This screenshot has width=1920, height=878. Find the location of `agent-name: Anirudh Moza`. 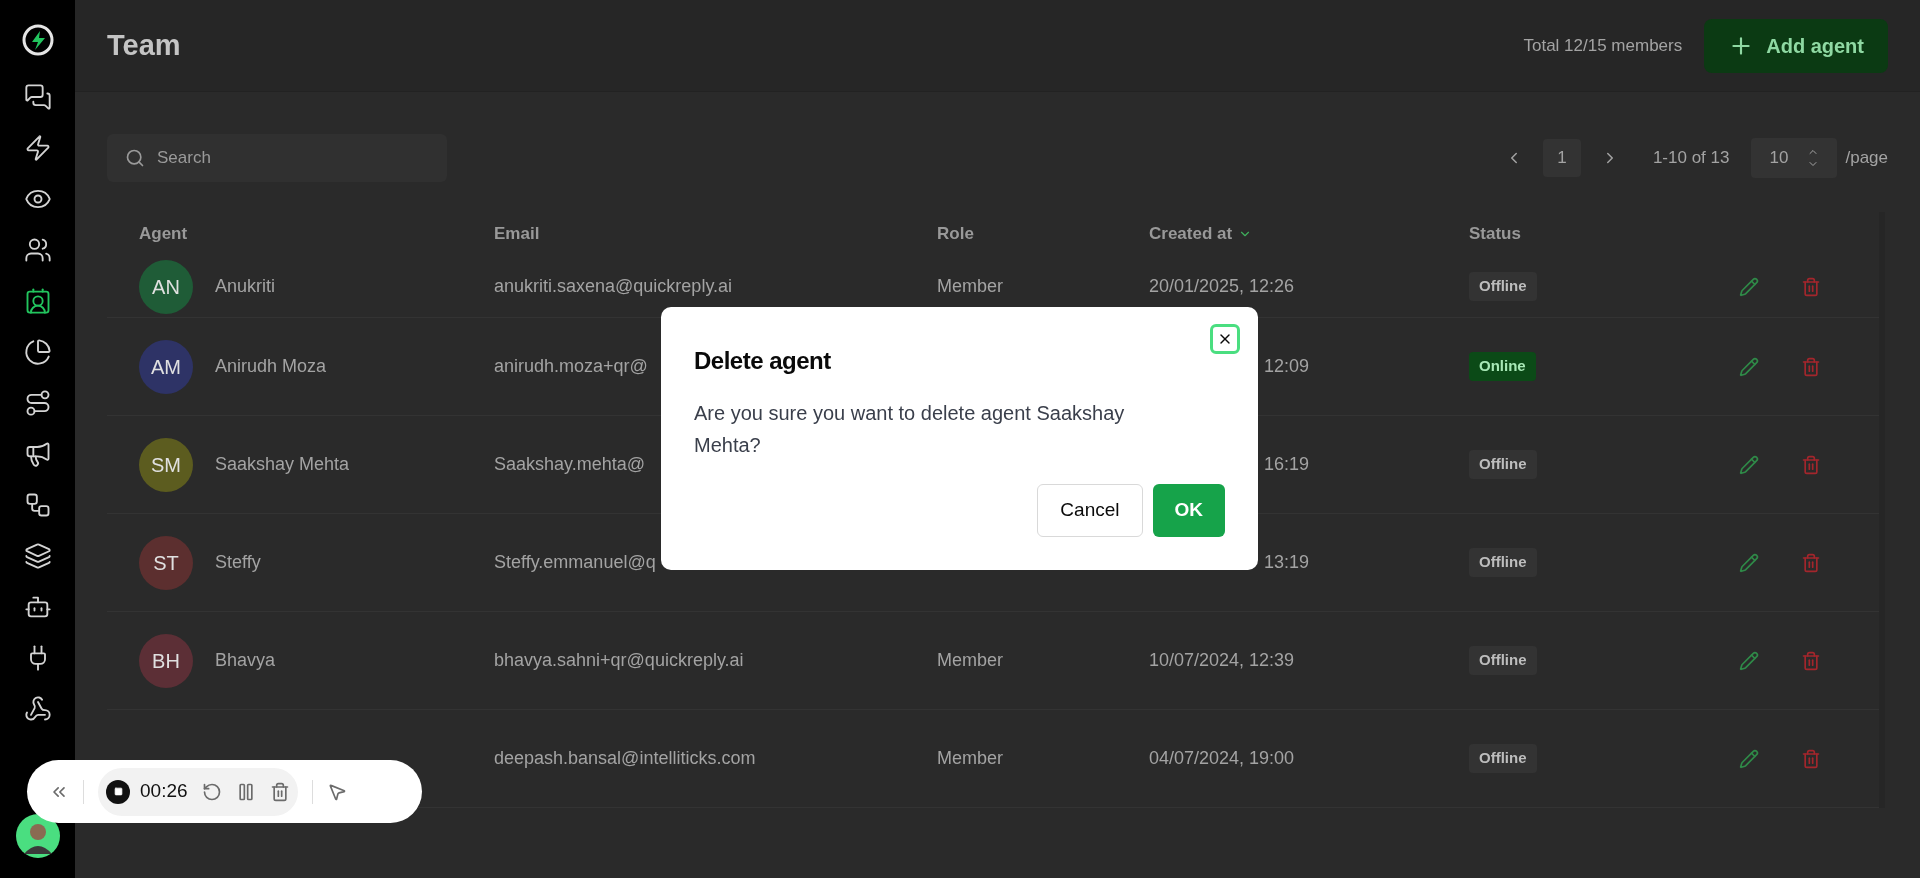

agent-name: Anirudh Moza is located at coordinates (271, 366).